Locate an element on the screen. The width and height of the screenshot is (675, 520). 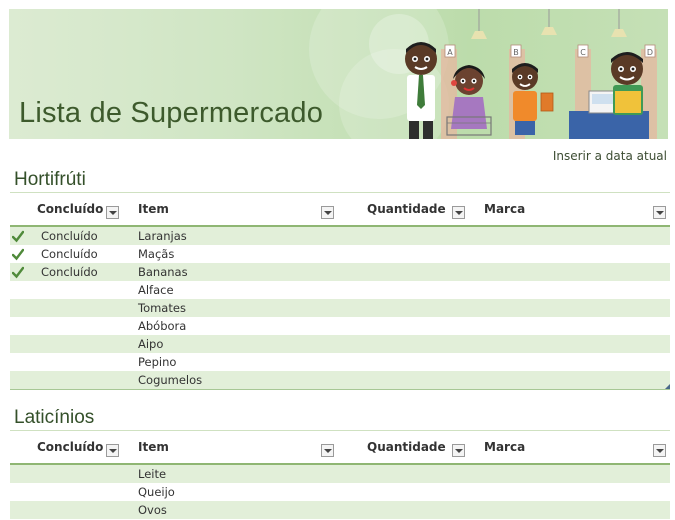
table-row: Ovos is located at coordinates (340, 510).